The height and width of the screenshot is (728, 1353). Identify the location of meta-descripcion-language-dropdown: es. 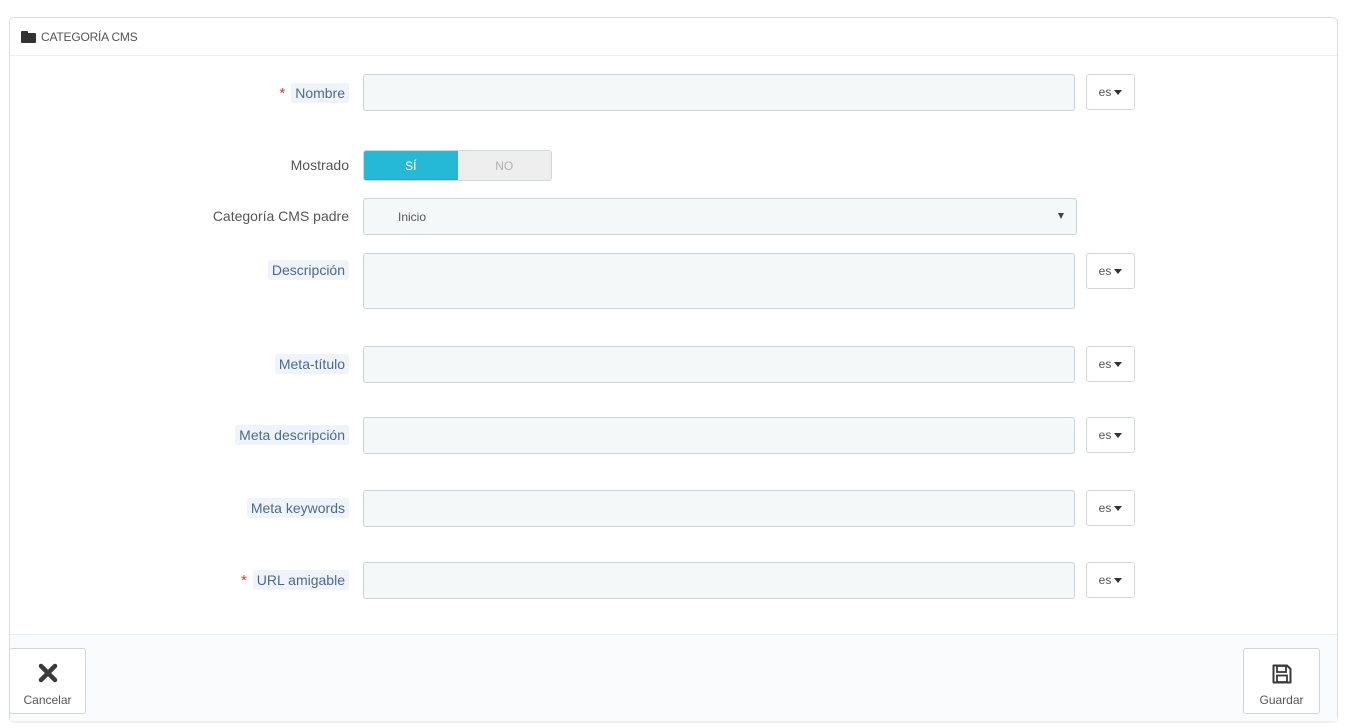
(1110, 435).